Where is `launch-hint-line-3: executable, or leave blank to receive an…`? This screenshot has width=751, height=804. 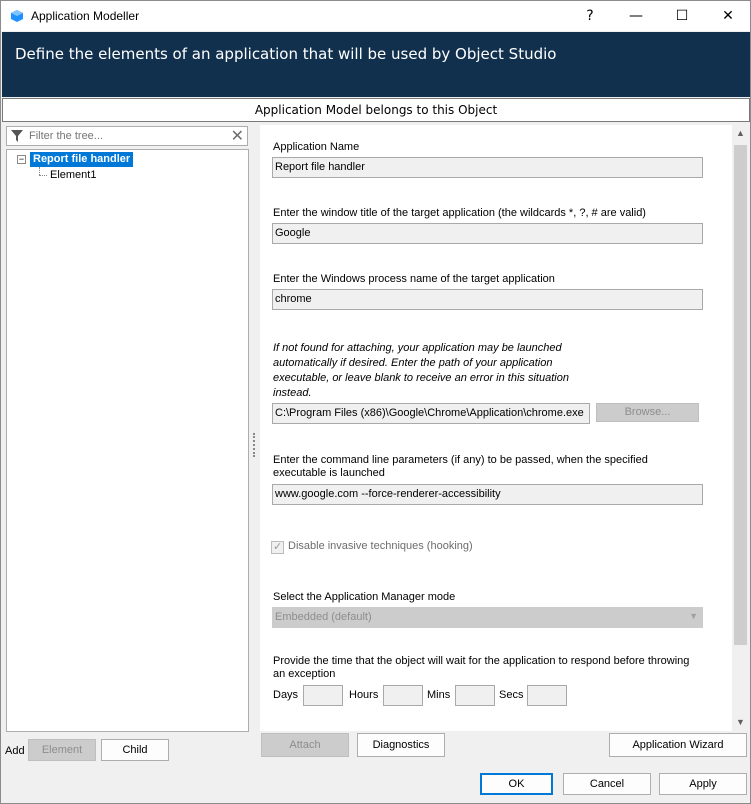 launch-hint-line-3: executable, or leave blank to receive an… is located at coordinates (421, 378).